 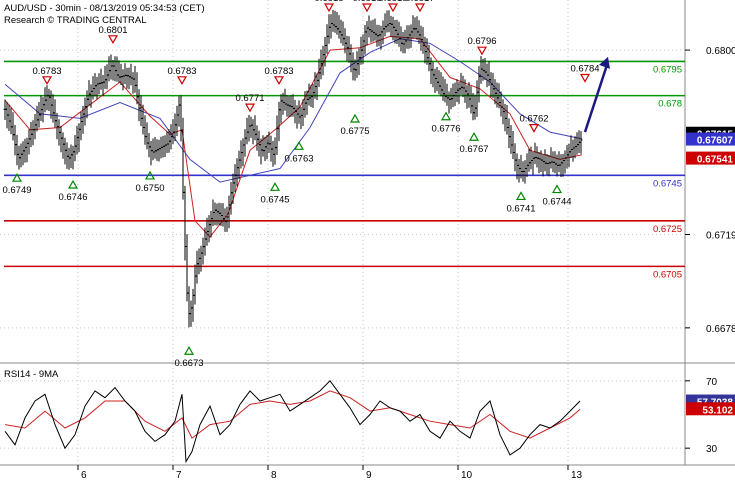 I want to click on price-tick-label: 0.6678, so click(x=720, y=329).